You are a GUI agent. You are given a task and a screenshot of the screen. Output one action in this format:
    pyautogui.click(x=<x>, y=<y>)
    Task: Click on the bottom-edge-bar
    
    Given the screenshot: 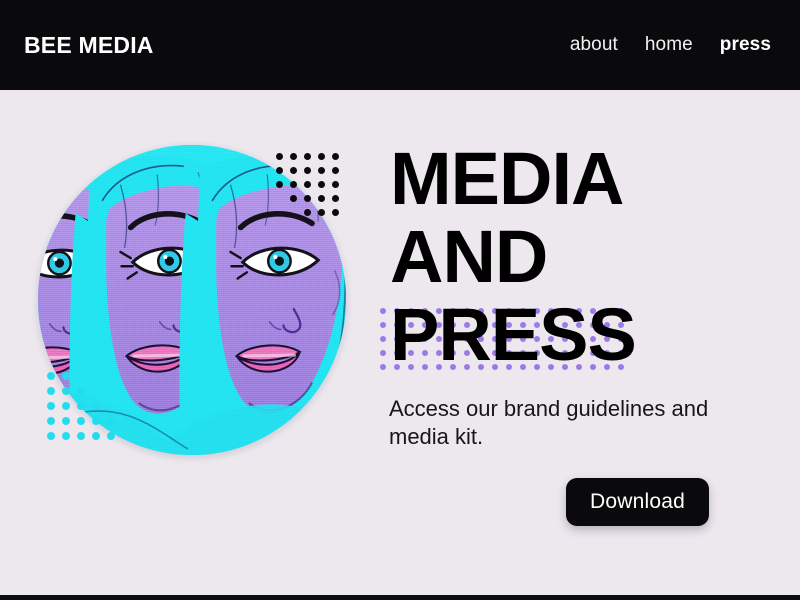 What is the action you would take?
    pyautogui.click(x=400, y=597)
    